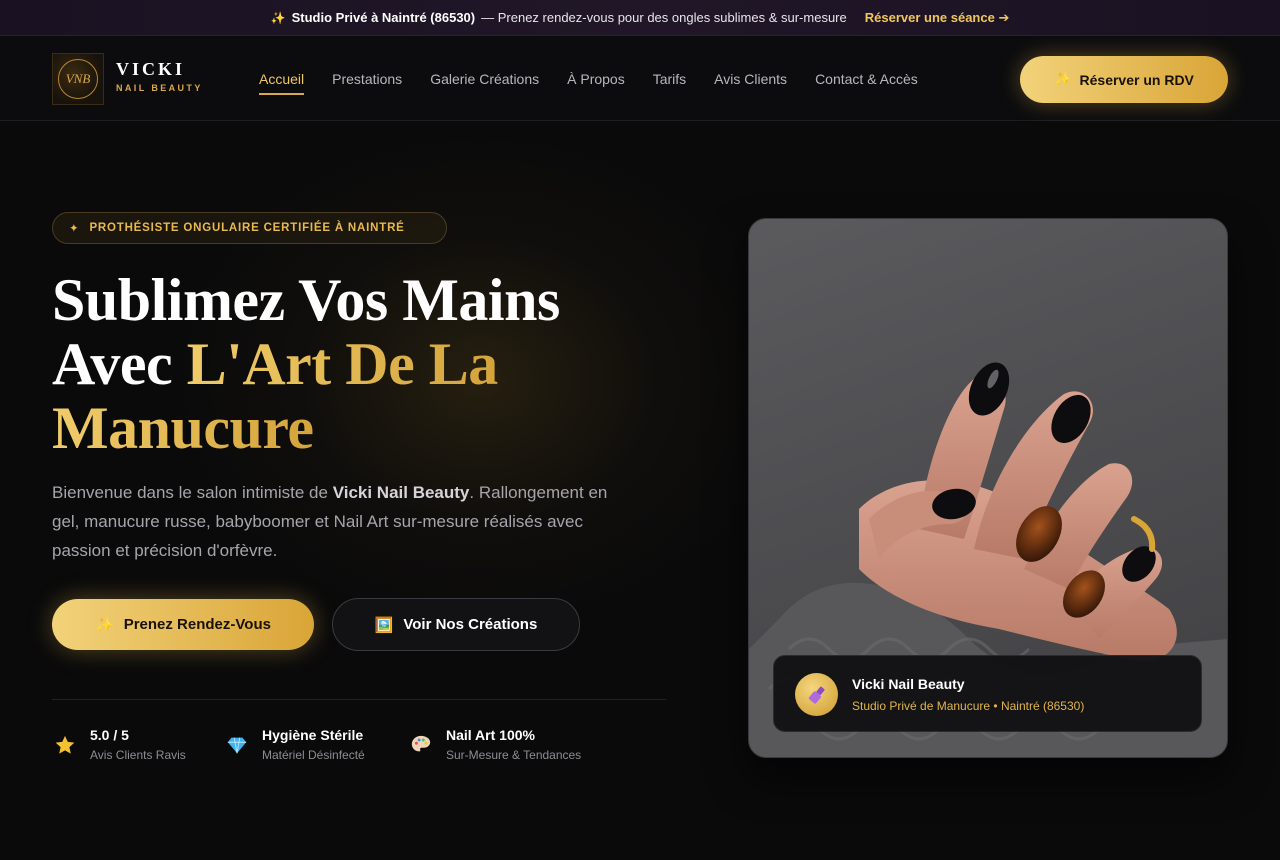  Describe the element at coordinates (470, 624) in the screenshot. I see `view-gallery-label: Voir Nos Créations` at that location.